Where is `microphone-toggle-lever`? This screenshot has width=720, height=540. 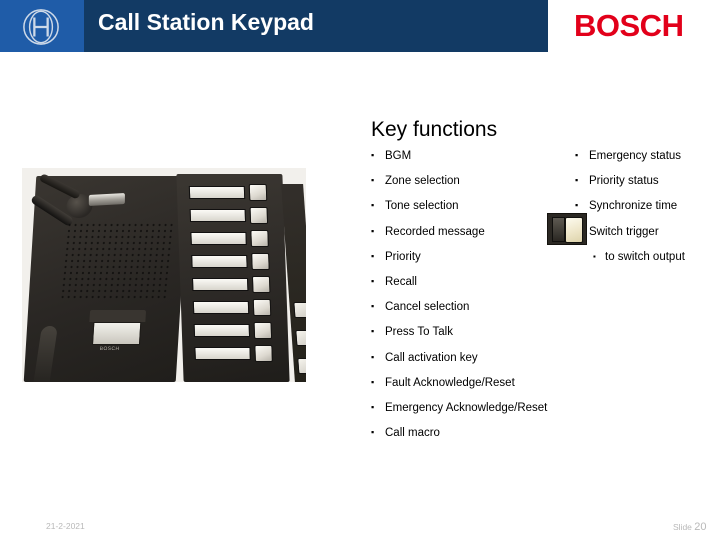
microphone-toggle-lever is located at coordinates (106, 199).